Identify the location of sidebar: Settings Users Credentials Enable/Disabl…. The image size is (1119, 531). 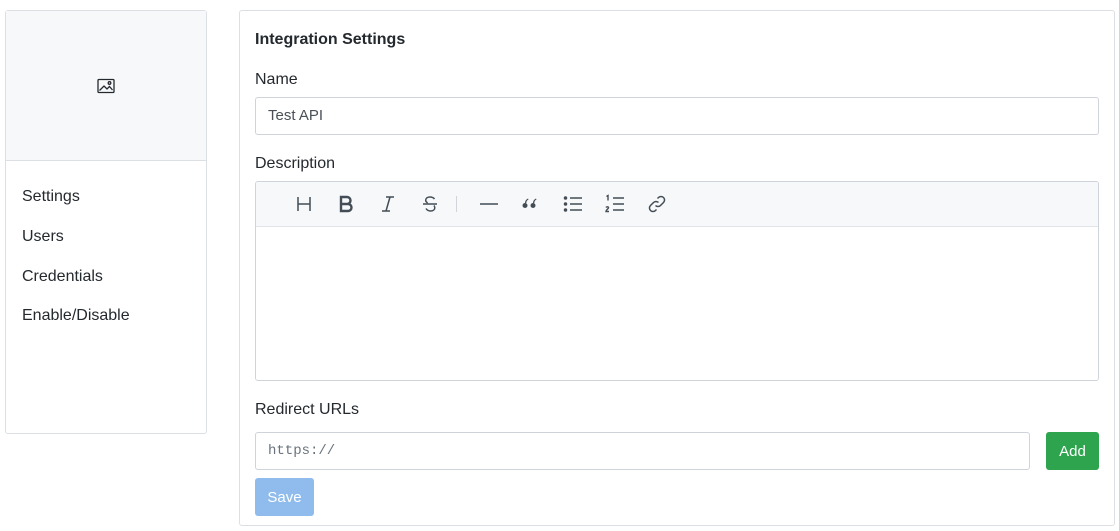
(106, 222).